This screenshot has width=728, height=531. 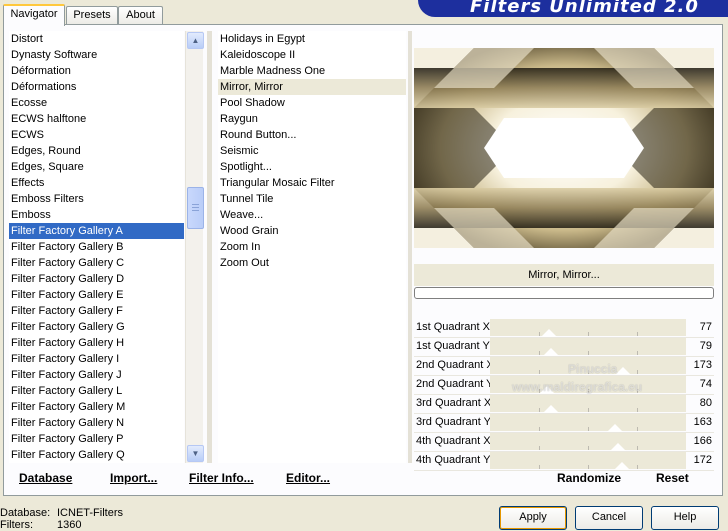 I want to click on slider-value: 80, so click(x=705, y=403).